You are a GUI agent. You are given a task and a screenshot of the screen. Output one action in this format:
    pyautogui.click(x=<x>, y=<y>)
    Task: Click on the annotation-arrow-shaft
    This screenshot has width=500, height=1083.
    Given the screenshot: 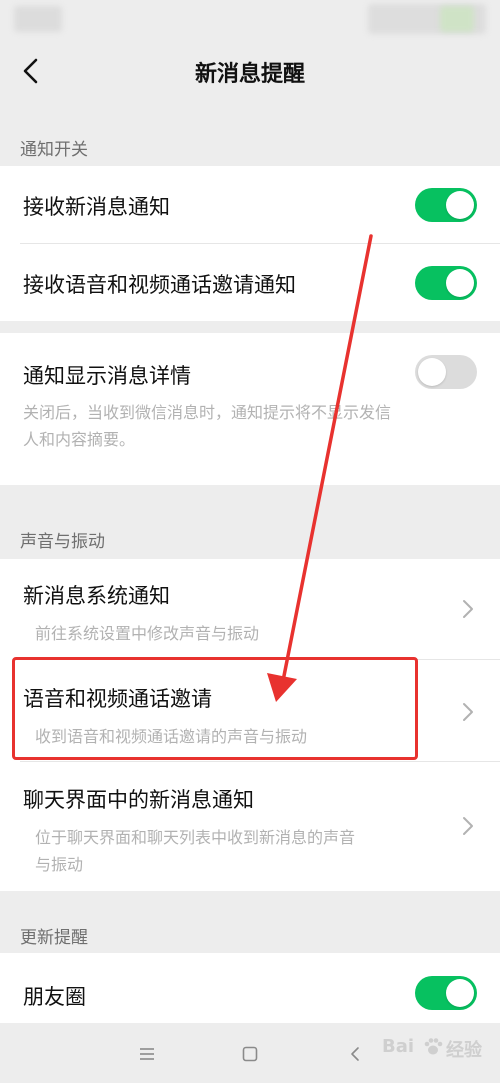 What is the action you would take?
    pyautogui.click(x=326, y=461)
    